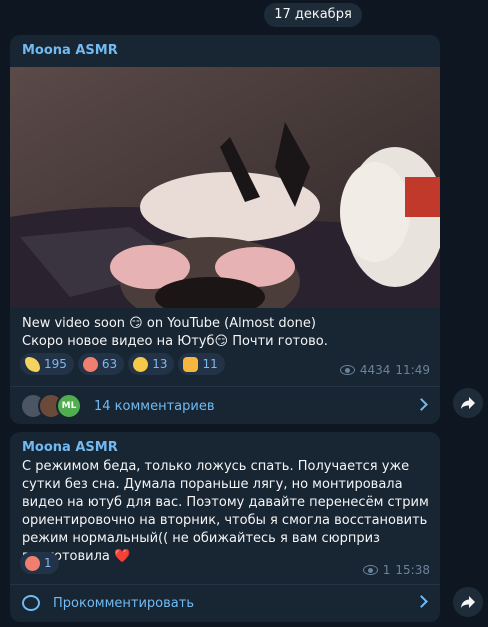 The image size is (488, 627). I want to click on comments-count-label: 14 комментариев, so click(154, 406).